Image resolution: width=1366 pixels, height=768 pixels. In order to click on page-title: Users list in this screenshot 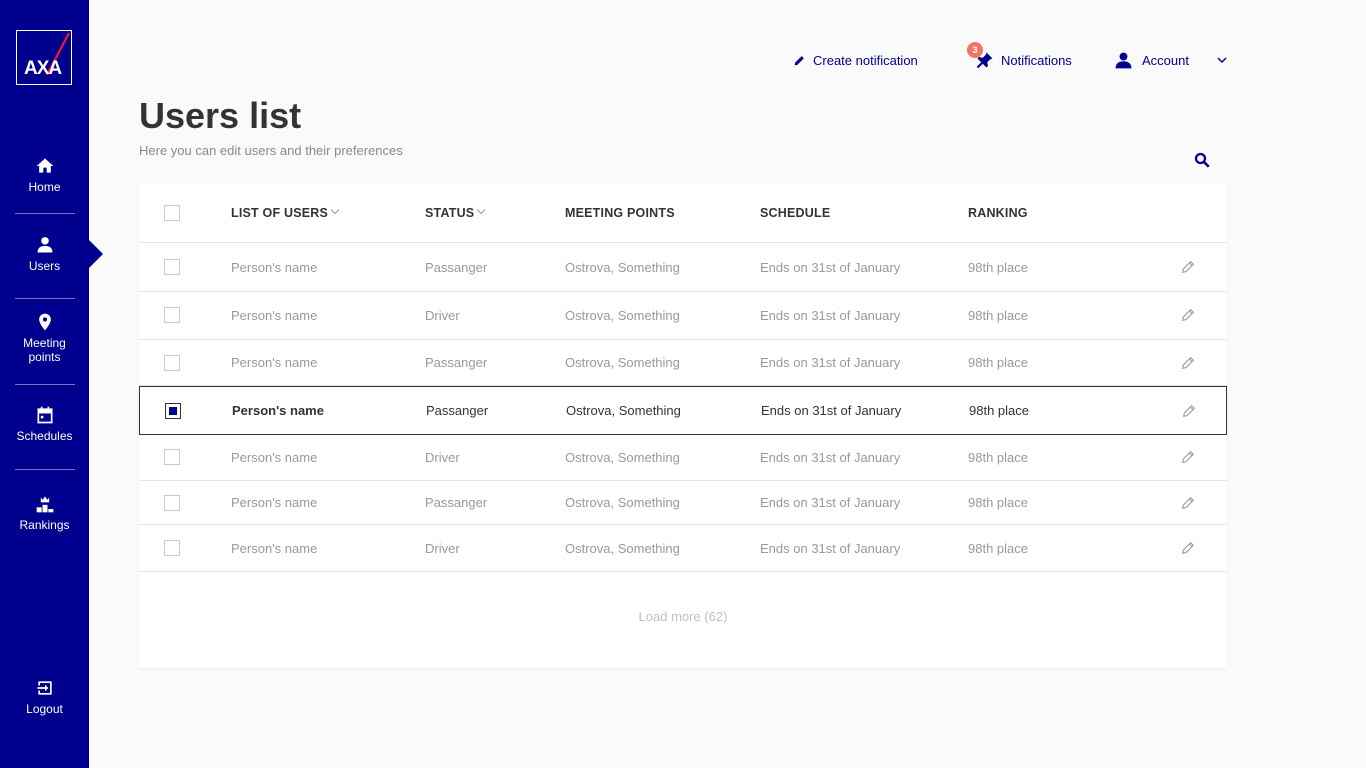, I will do `click(220, 115)`.